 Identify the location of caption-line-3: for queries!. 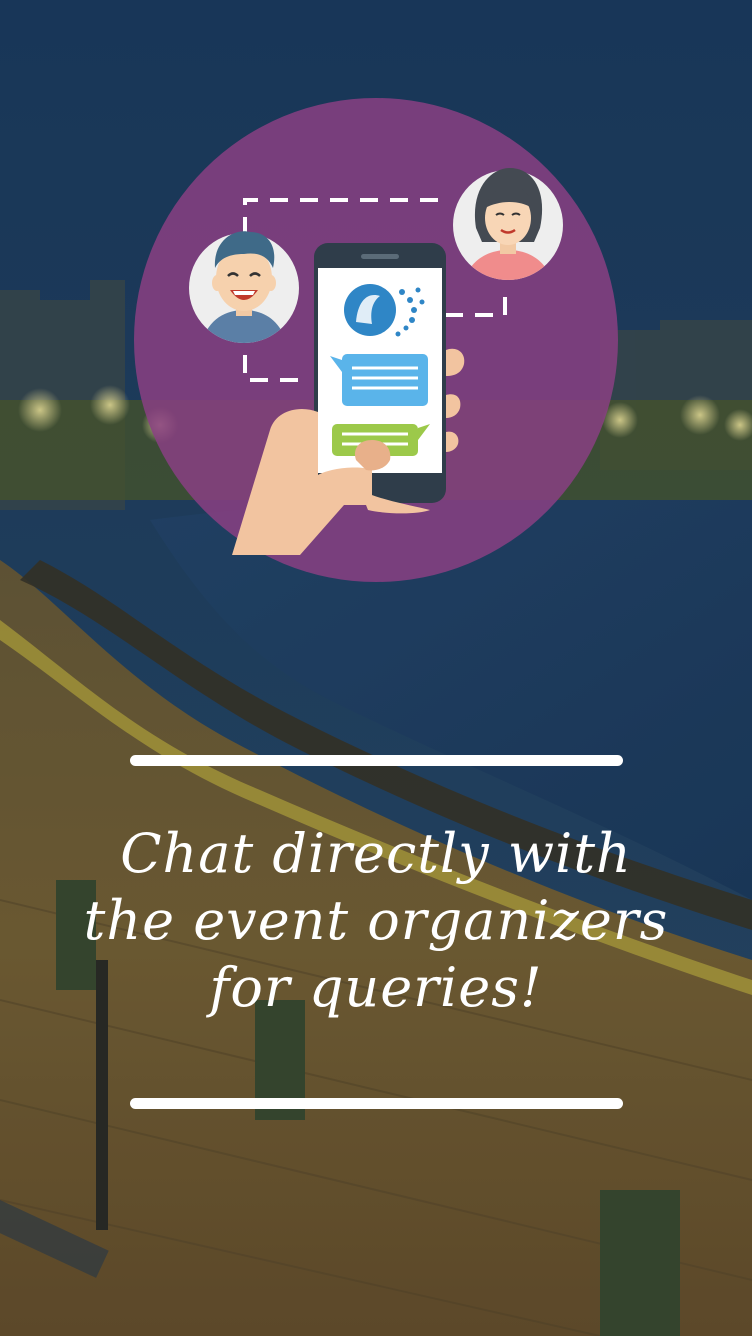
(376, 987).